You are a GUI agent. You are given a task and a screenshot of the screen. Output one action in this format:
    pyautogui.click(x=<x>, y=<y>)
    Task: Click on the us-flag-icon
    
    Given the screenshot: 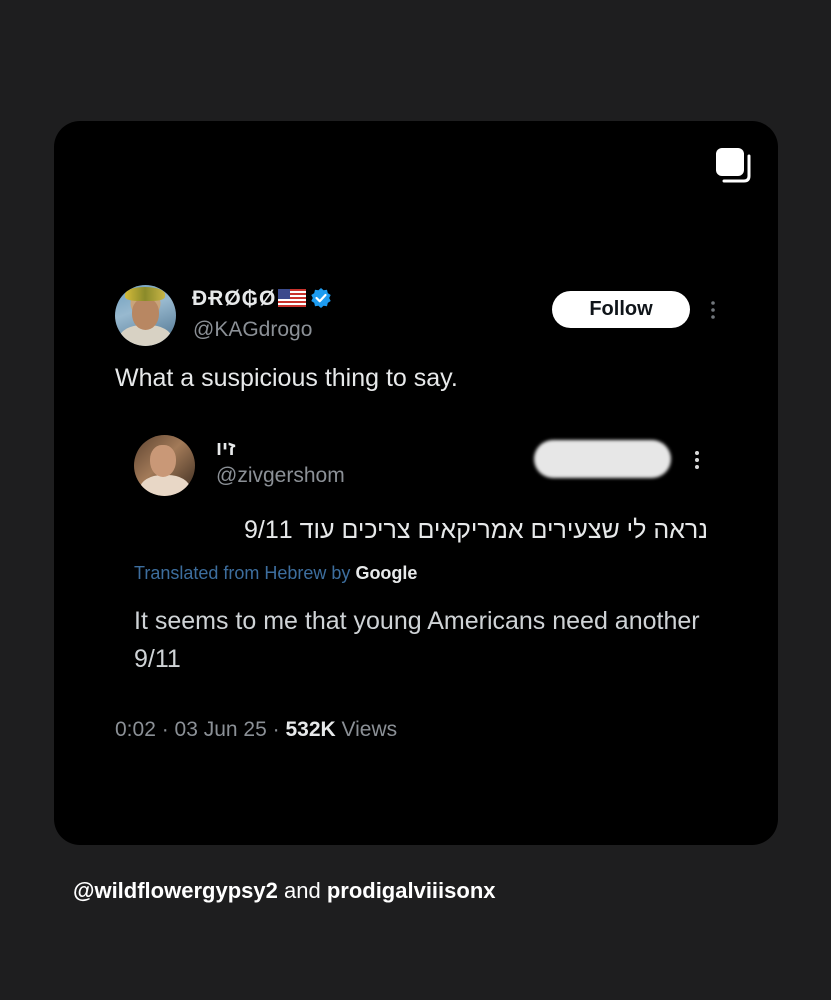 What is the action you would take?
    pyautogui.click(x=292, y=298)
    